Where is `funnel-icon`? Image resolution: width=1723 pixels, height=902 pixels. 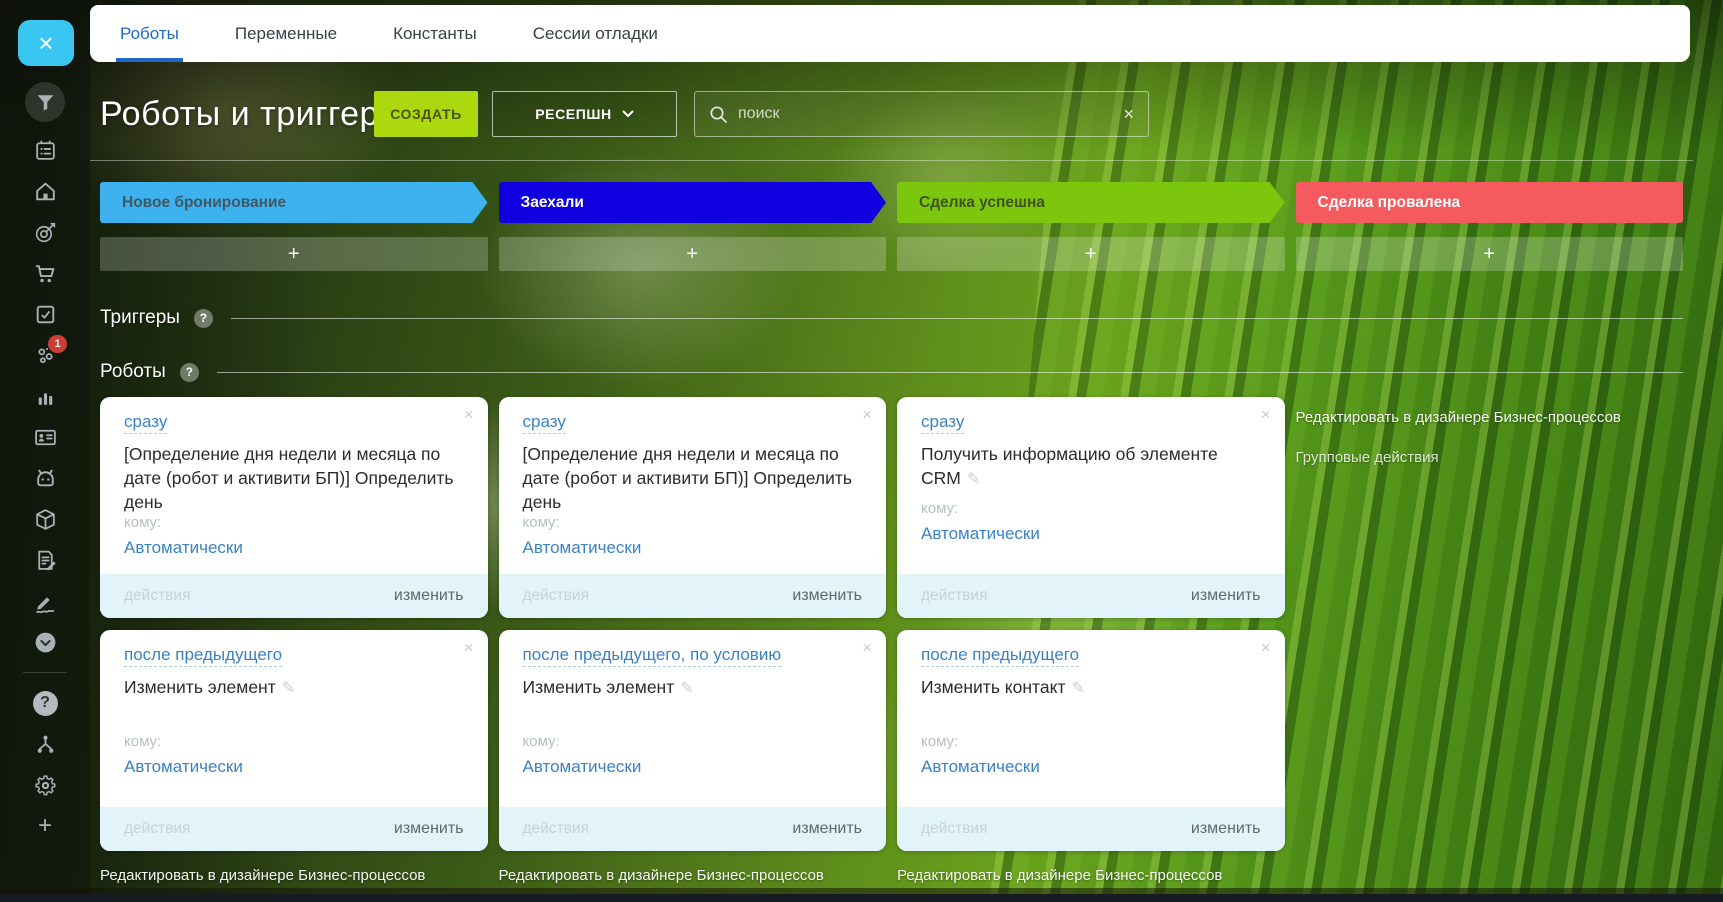
funnel-icon is located at coordinates (45, 102).